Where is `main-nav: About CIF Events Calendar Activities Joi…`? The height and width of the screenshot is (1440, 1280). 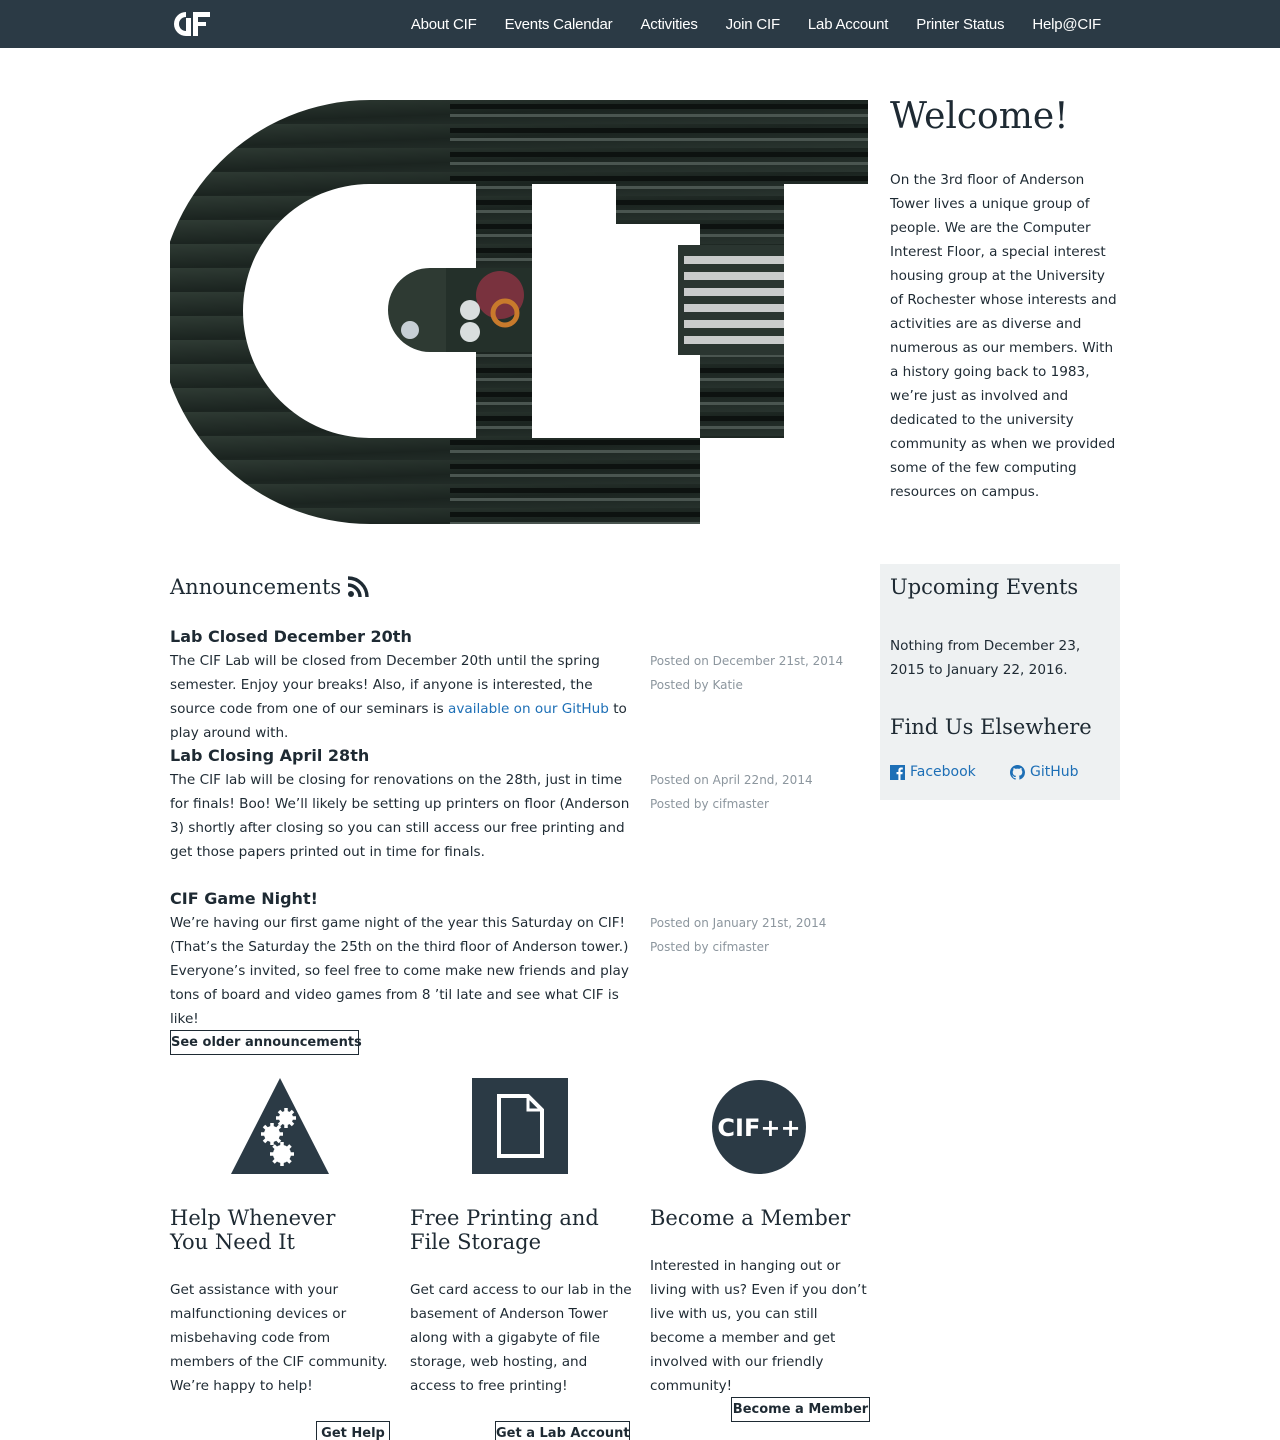
main-nav: About CIF Events Calendar Activities Joi… is located at coordinates (742, 24).